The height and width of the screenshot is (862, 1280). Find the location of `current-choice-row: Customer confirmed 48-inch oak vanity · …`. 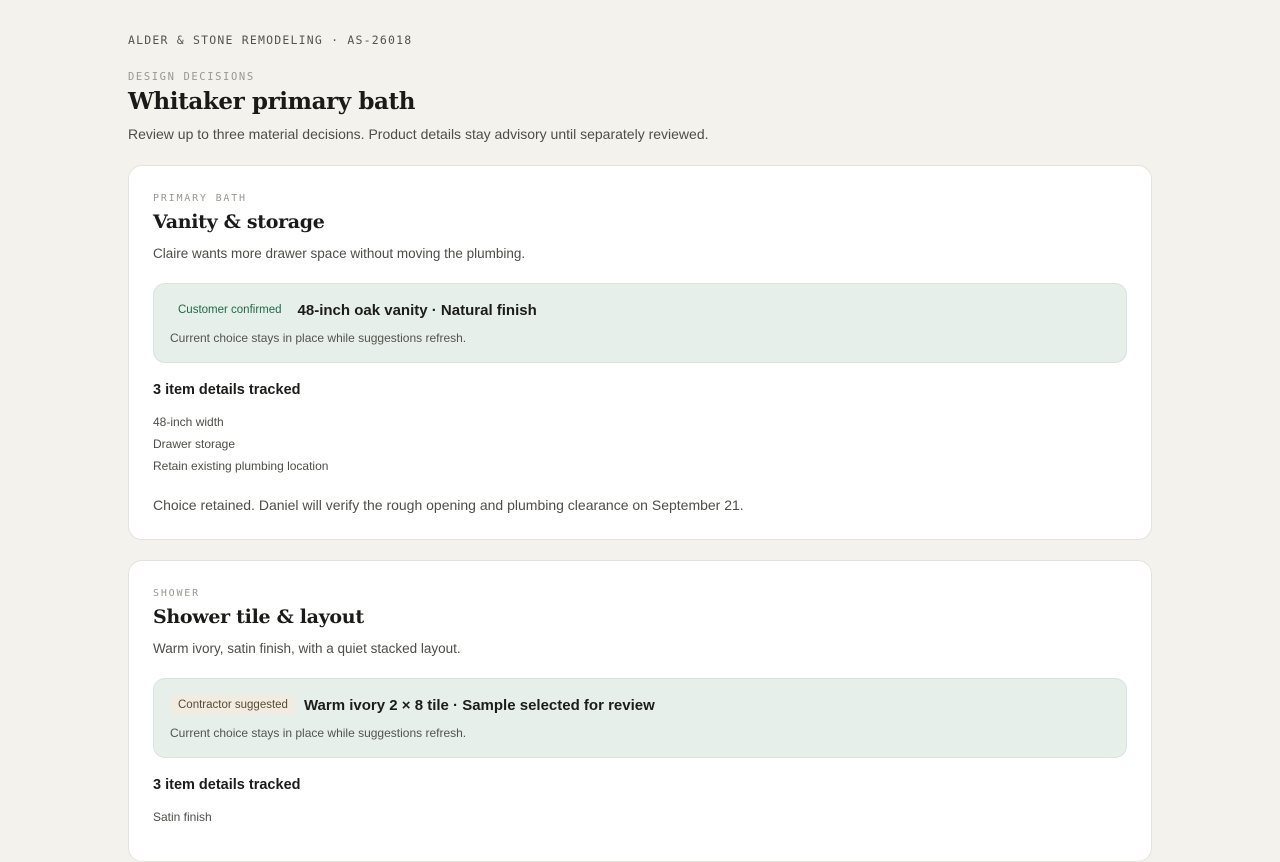

current-choice-row: Customer confirmed 48-inch oak vanity · … is located at coordinates (353, 310).